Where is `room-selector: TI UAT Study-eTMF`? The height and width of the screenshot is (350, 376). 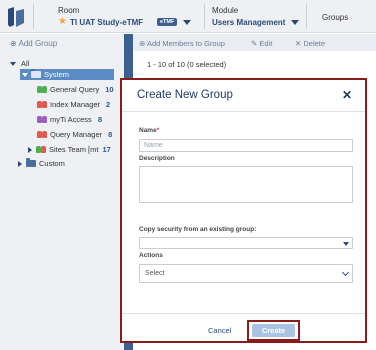
room-selector: TI UAT Study-eTMF is located at coordinates (106, 22).